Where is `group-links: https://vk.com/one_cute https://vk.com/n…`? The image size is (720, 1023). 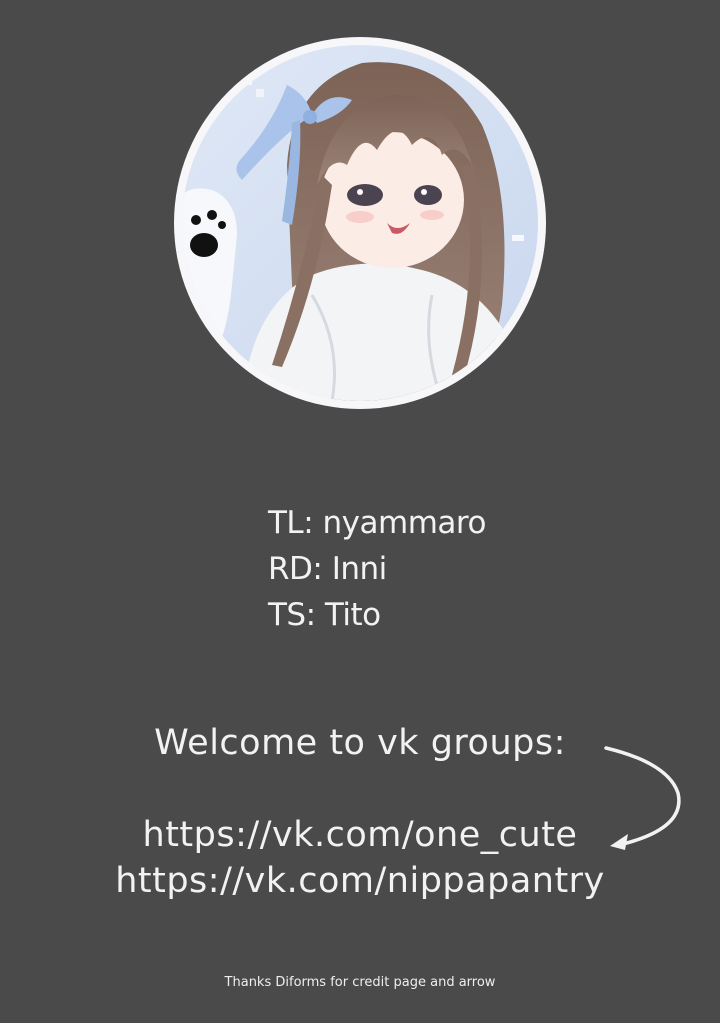 group-links: https://vk.com/one_cute https://vk.com/n… is located at coordinates (360, 858).